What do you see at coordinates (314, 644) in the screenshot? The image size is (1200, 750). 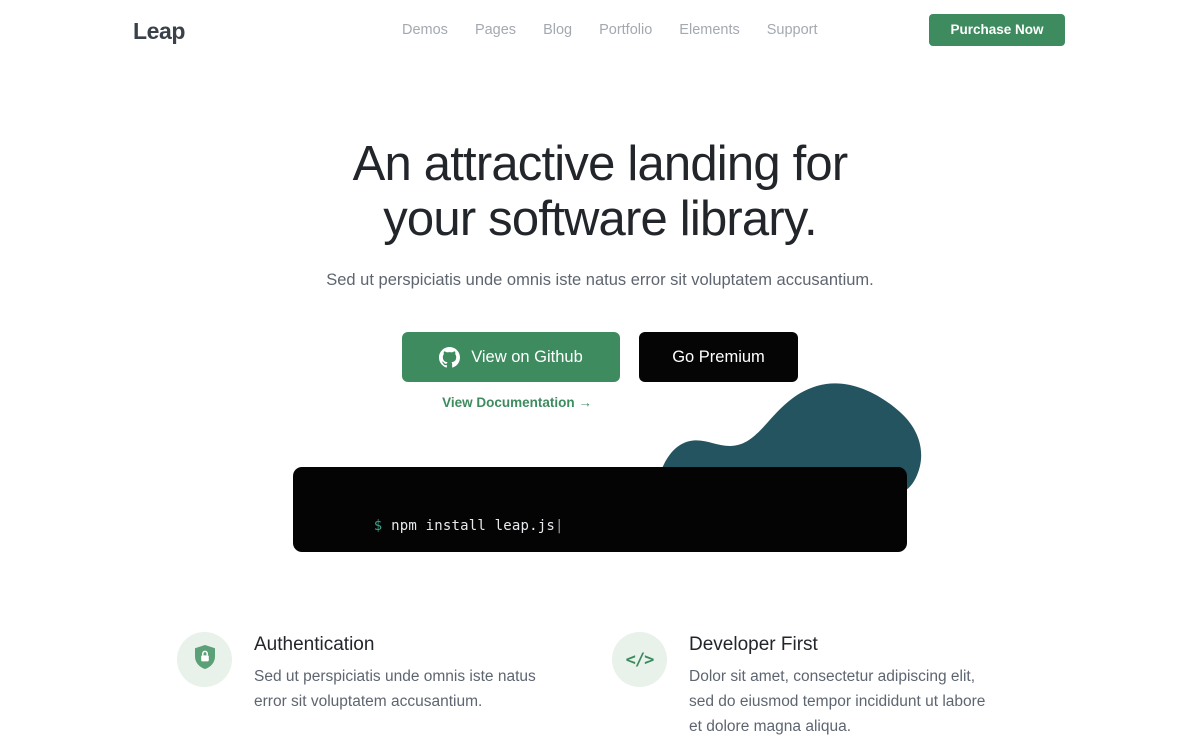 I see `feature-title: Authentication` at bounding box center [314, 644].